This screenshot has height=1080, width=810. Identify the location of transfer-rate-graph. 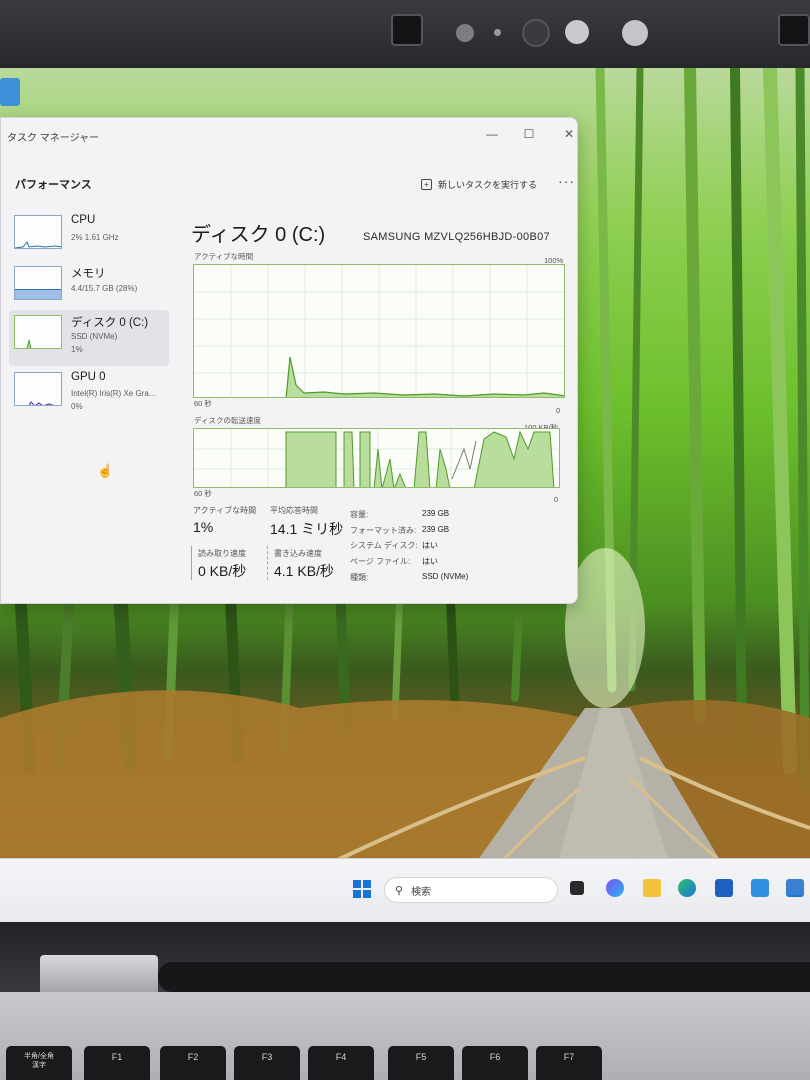
(376, 458).